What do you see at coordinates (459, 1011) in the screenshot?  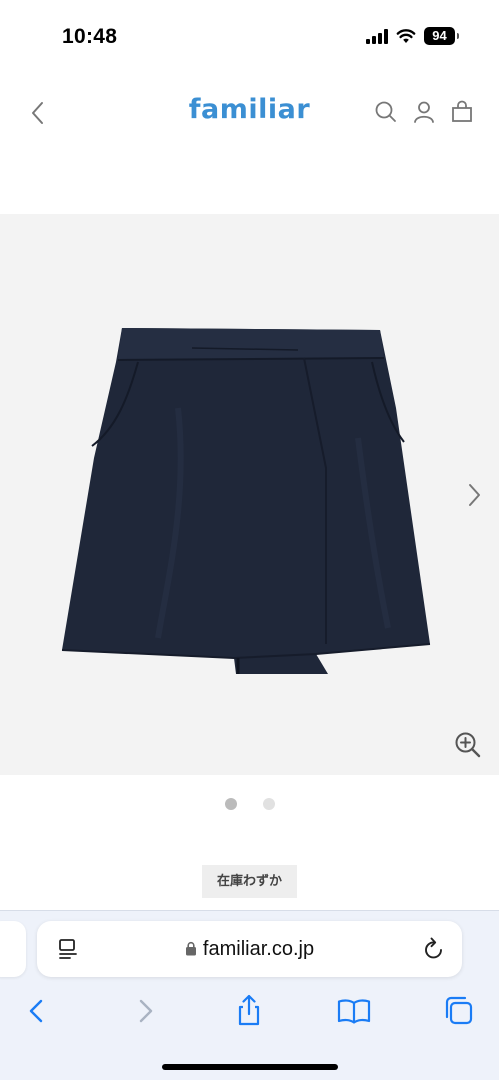 I see `tabs-icon` at bounding box center [459, 1011].